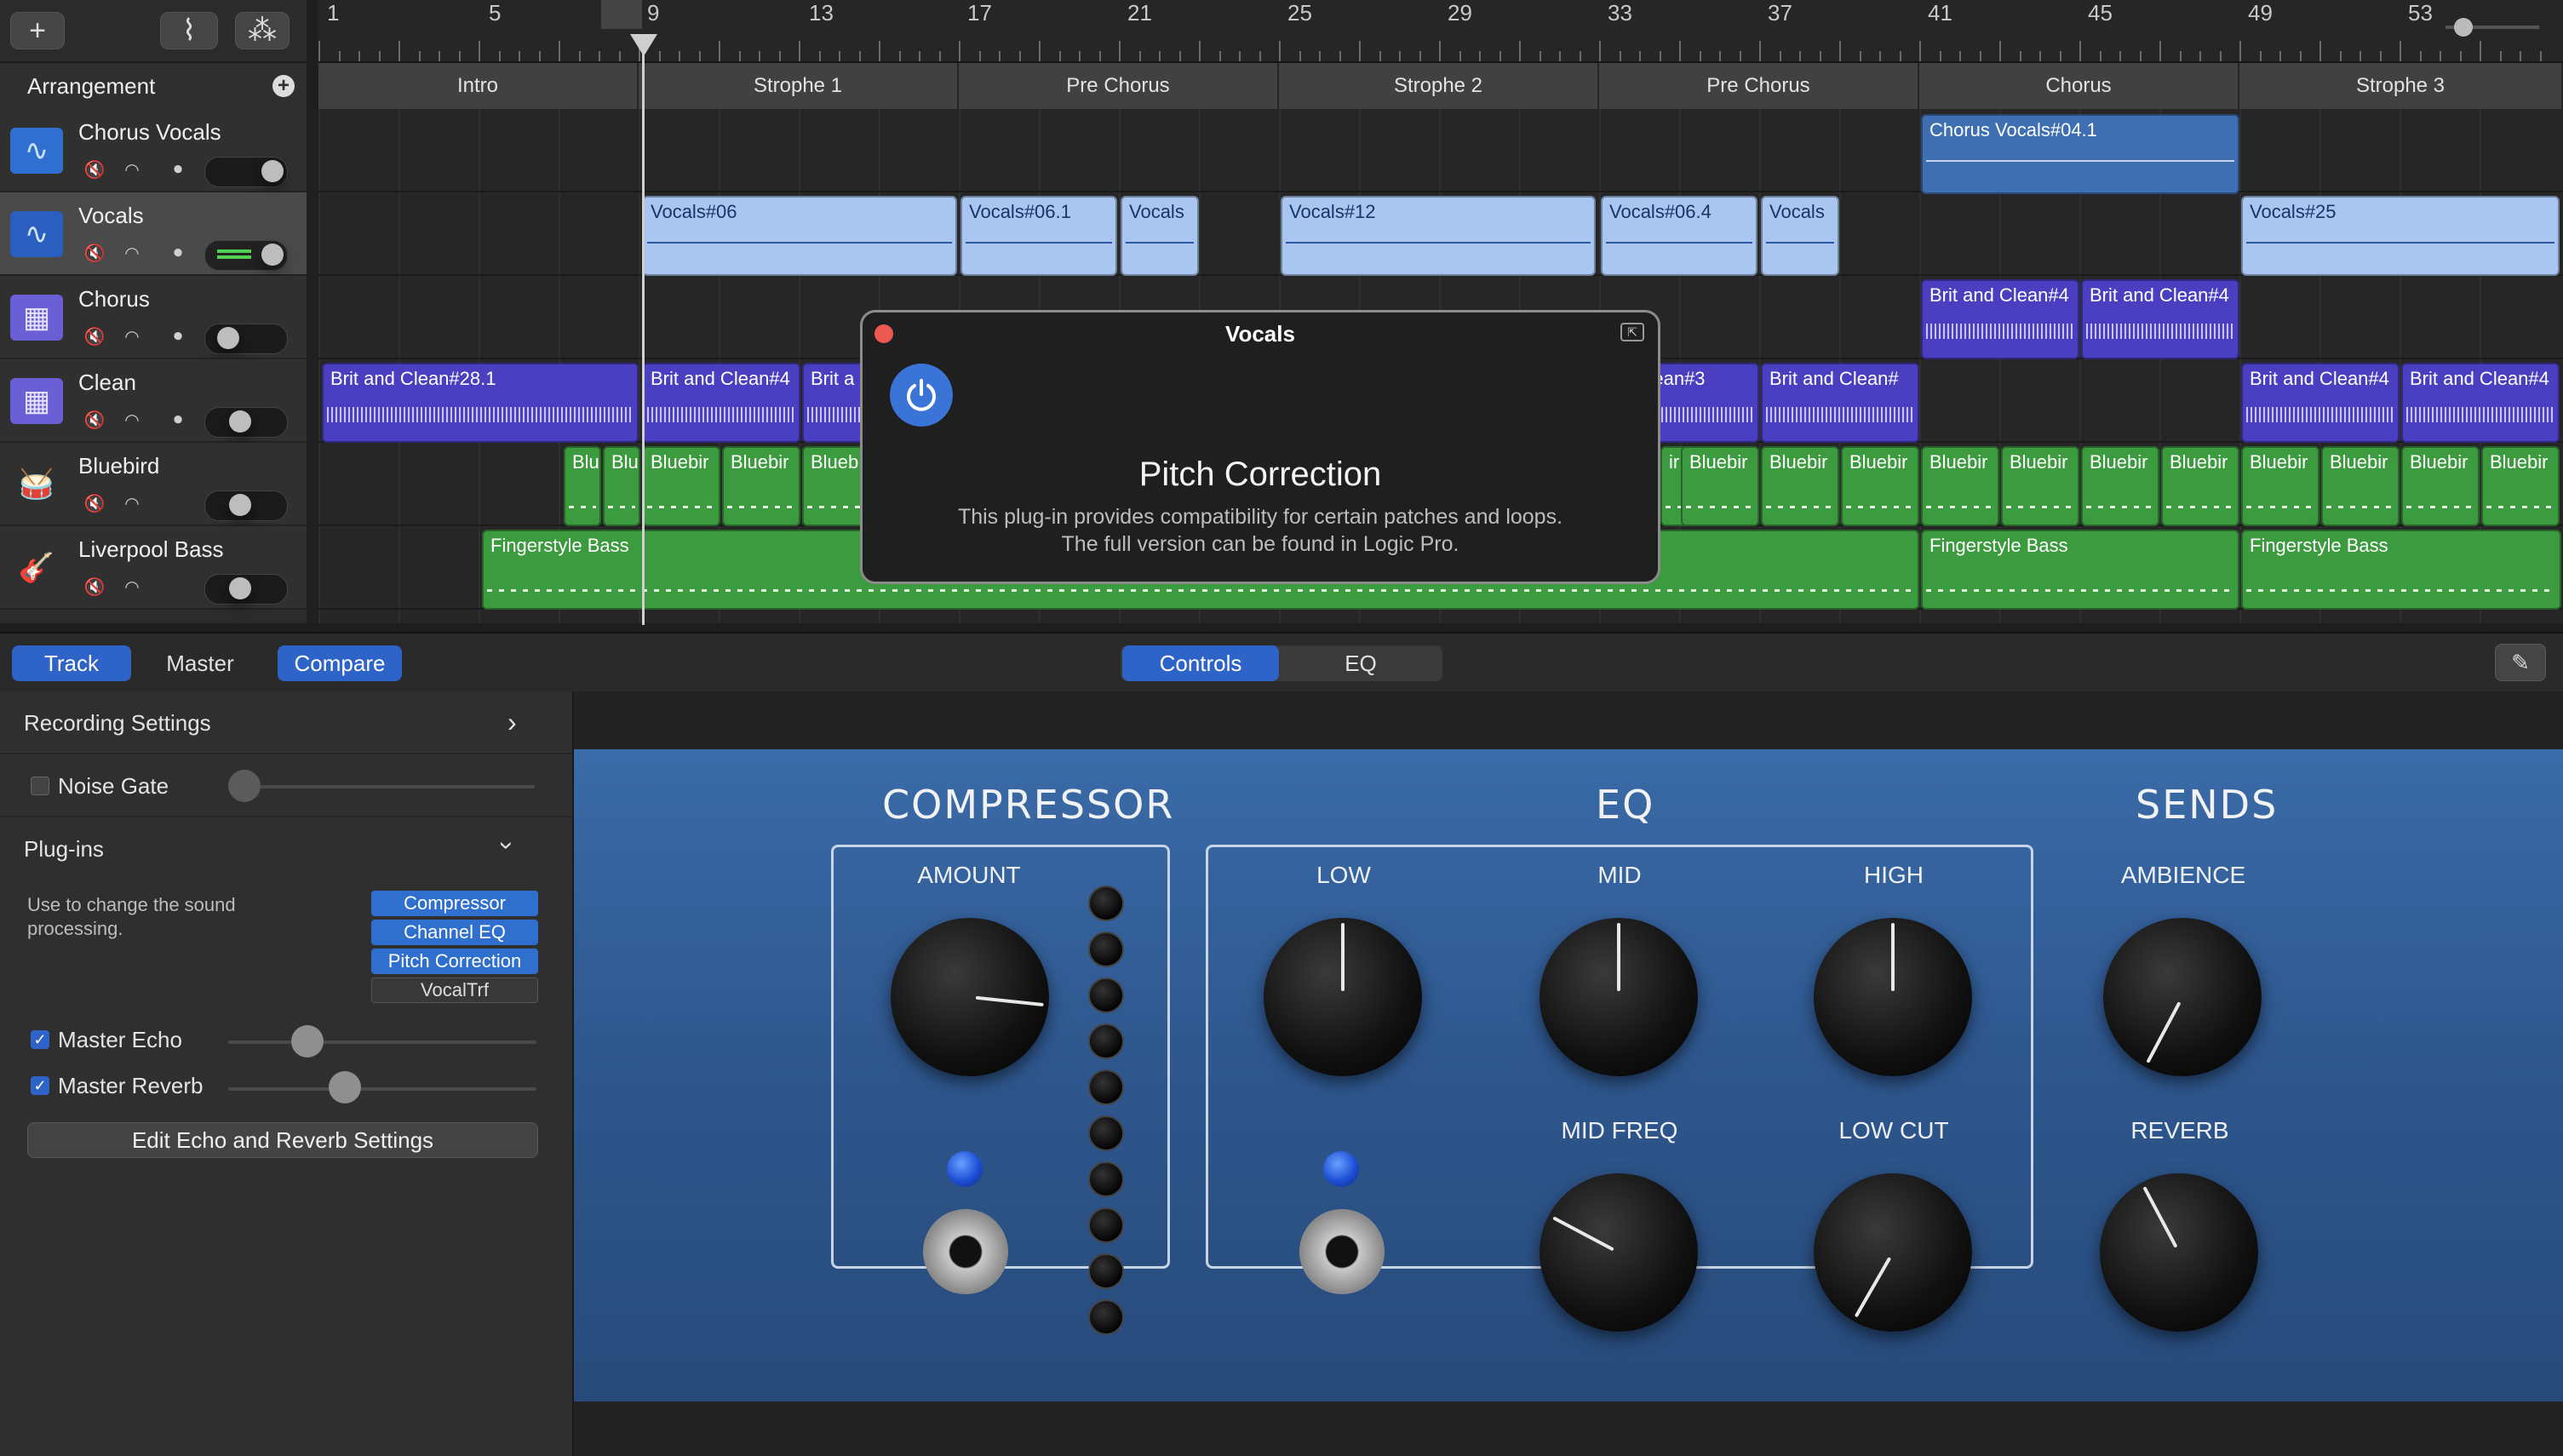  I want to click on ambience-knob, so click(2182, 997).